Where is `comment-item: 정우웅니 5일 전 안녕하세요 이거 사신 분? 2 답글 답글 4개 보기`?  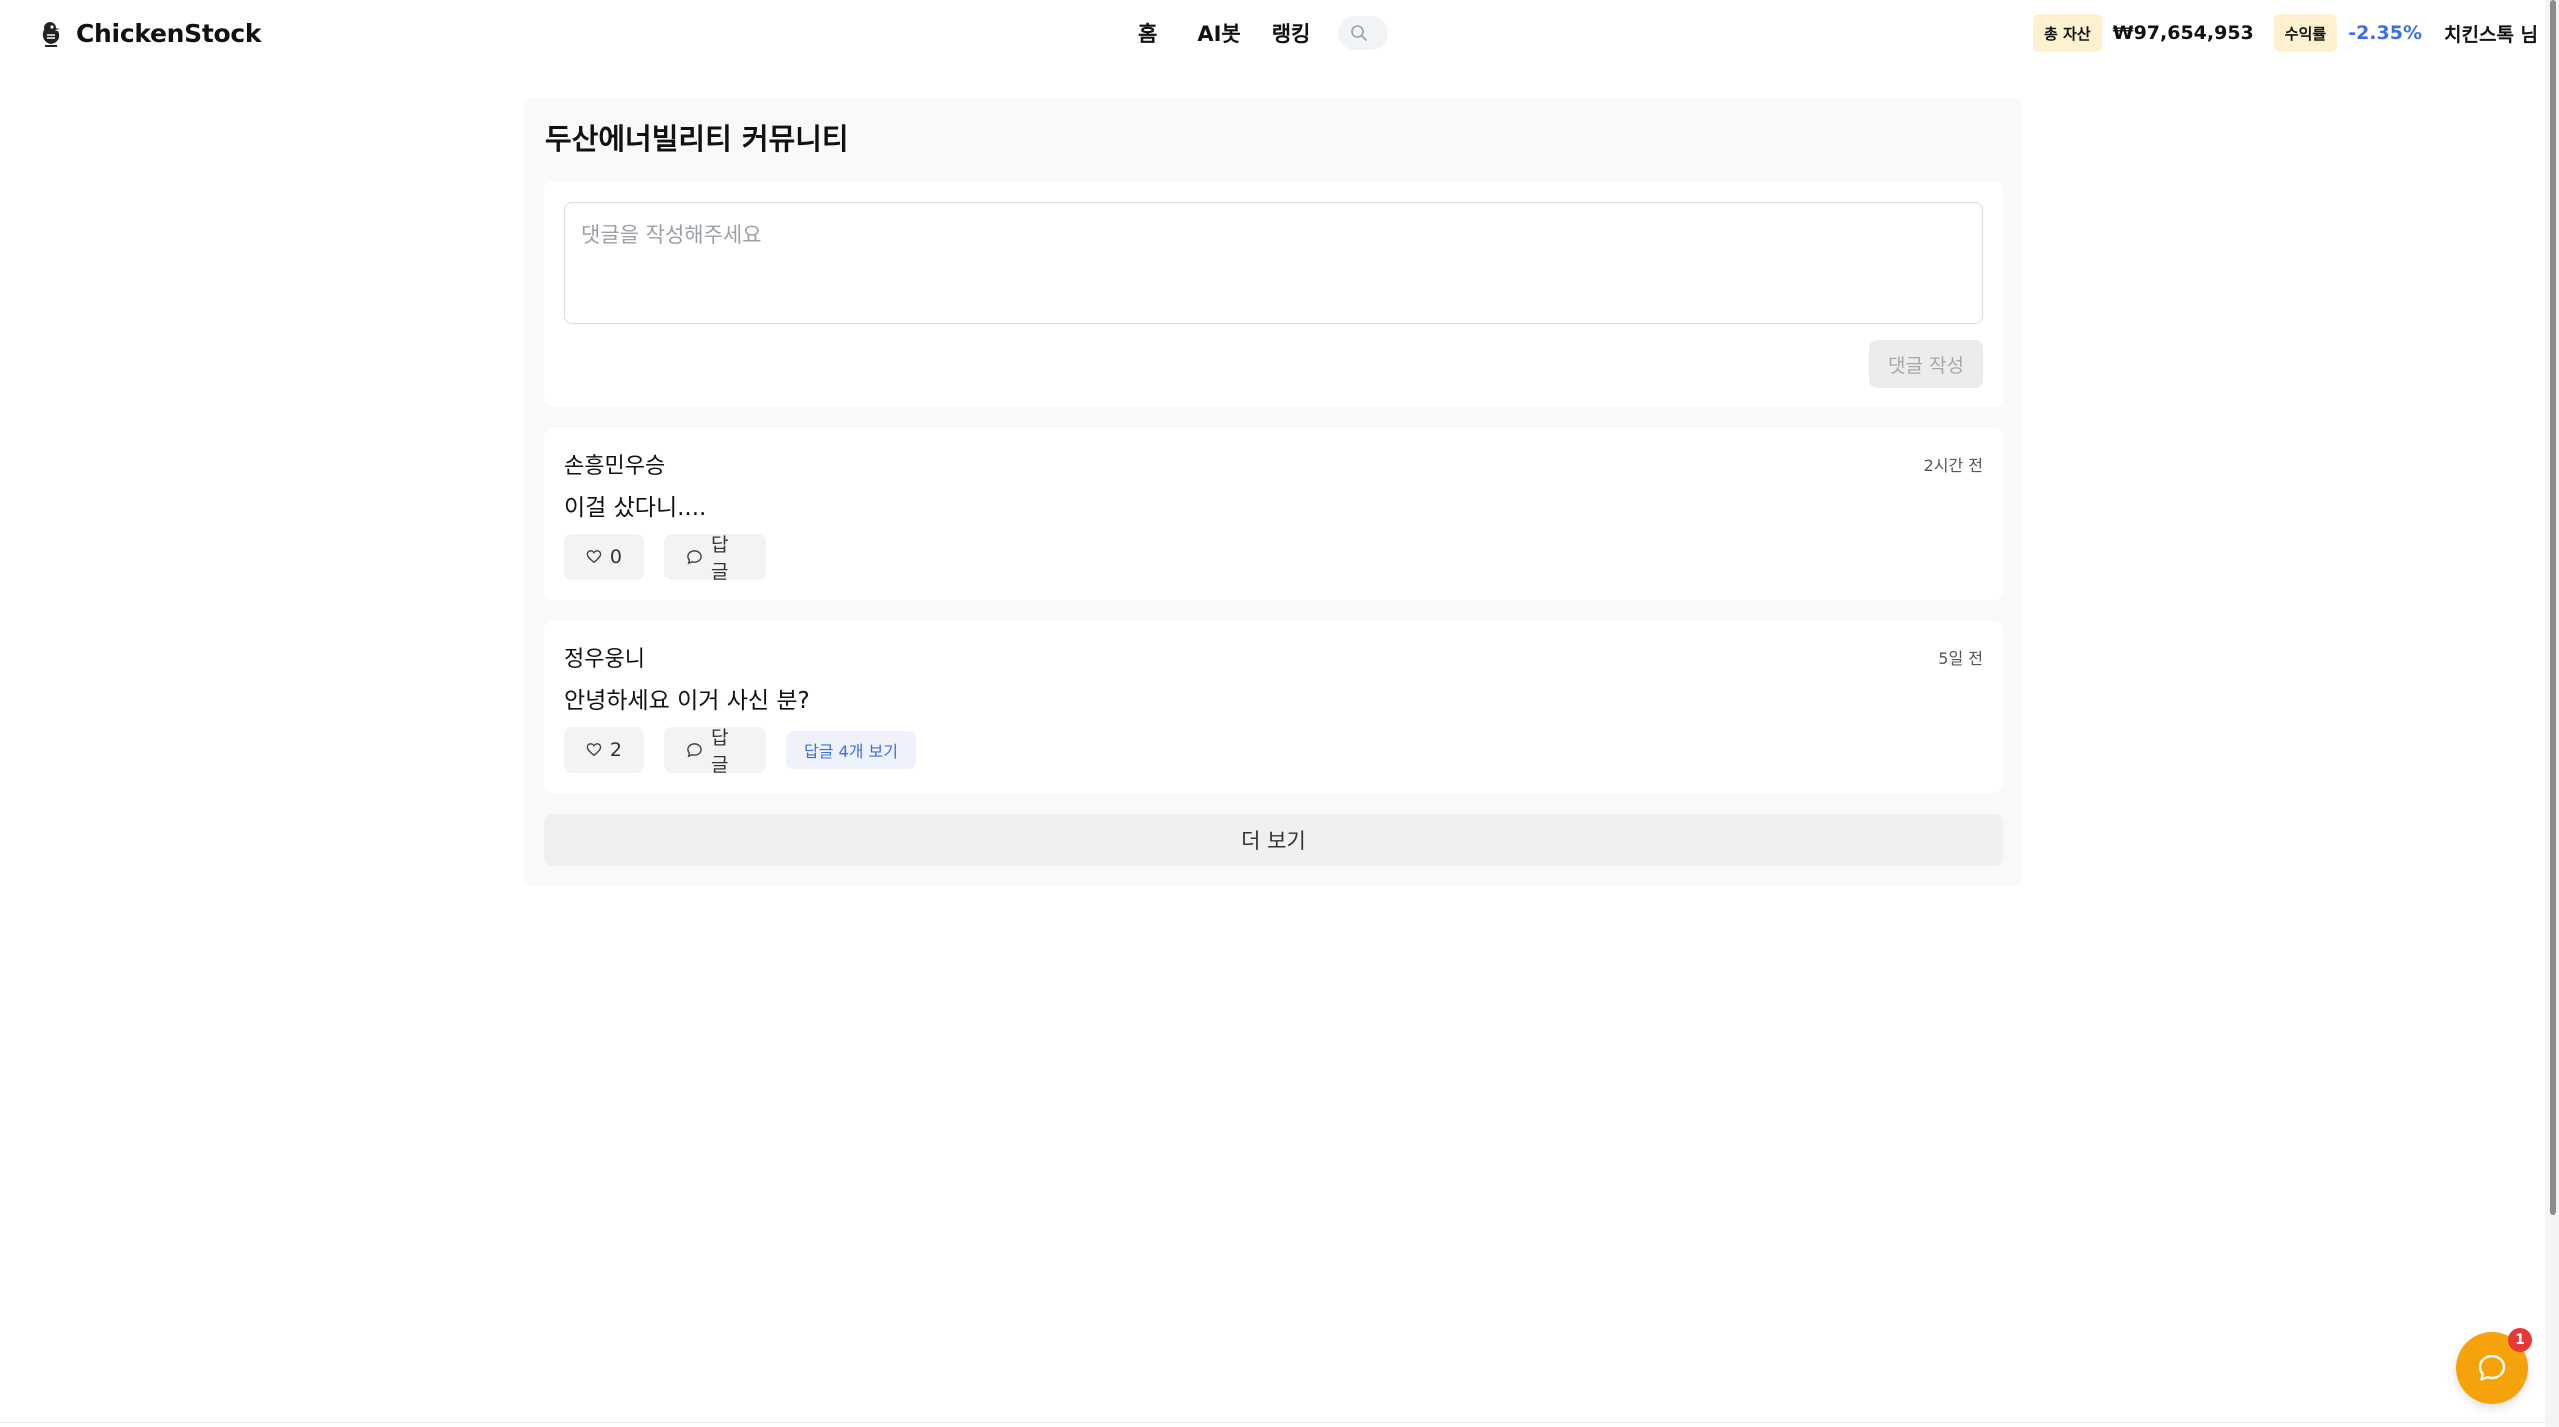 comment-item: 정우웅니 5일 전 안녕하세요 이거 사신 분? 2 답글 답글 4개 보기 is located at coordinates (1273, 707).